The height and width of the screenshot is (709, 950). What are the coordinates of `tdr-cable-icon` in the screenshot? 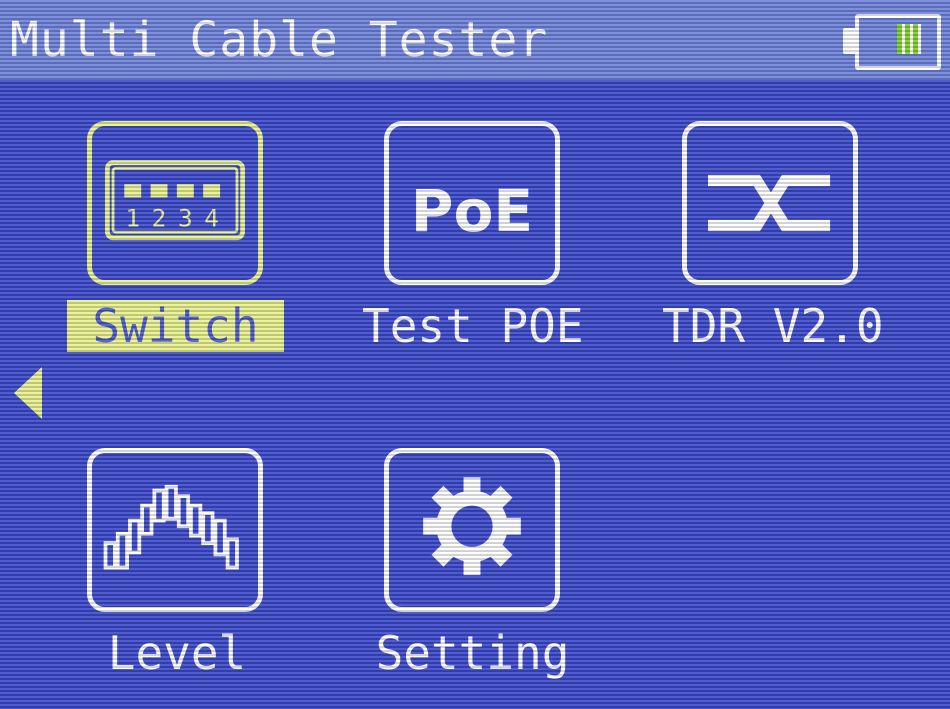 It's located at (769, 203).